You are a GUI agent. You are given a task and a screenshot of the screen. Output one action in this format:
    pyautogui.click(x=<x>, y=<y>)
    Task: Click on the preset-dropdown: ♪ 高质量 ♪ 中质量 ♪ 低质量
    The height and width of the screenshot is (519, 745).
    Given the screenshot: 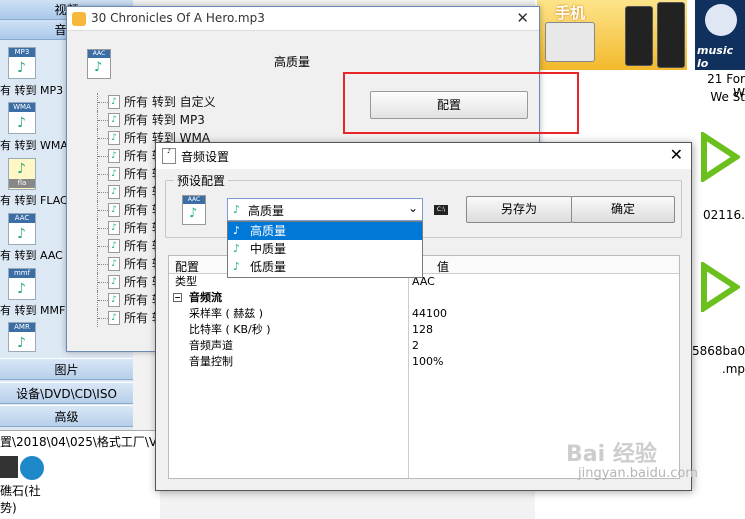 What is the action you would take?
    pyautogui.click(x=325, y=249)
    